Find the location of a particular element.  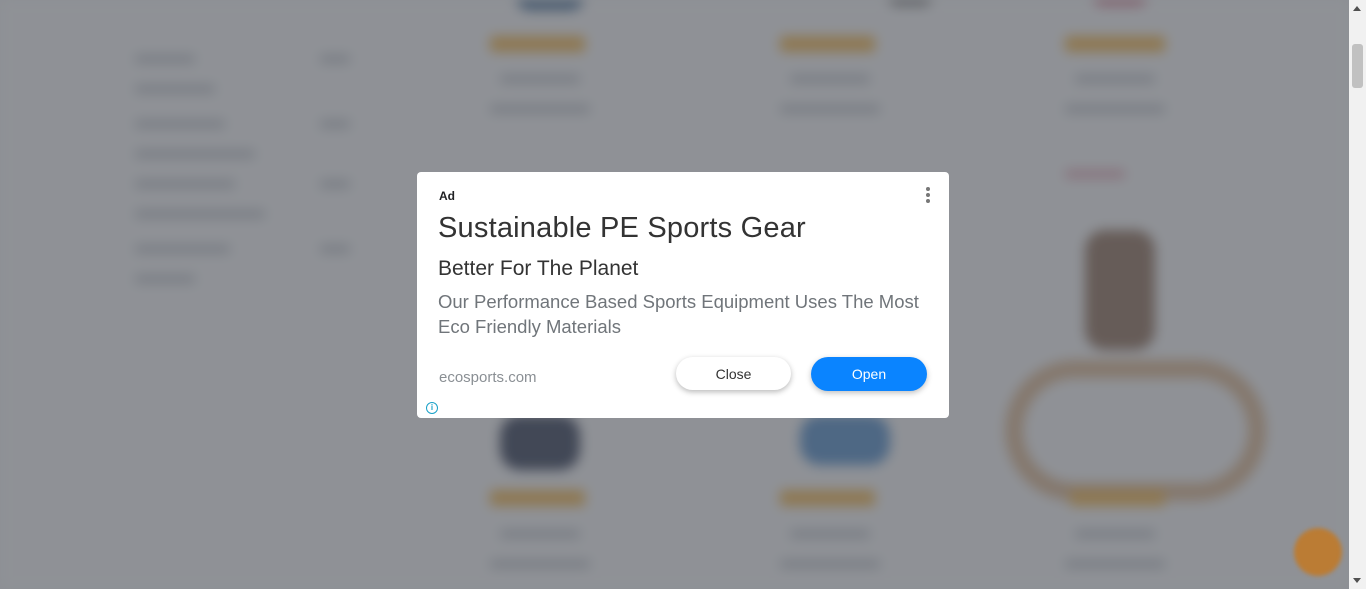

floating-action-button is located at coordinates (1318, 552).